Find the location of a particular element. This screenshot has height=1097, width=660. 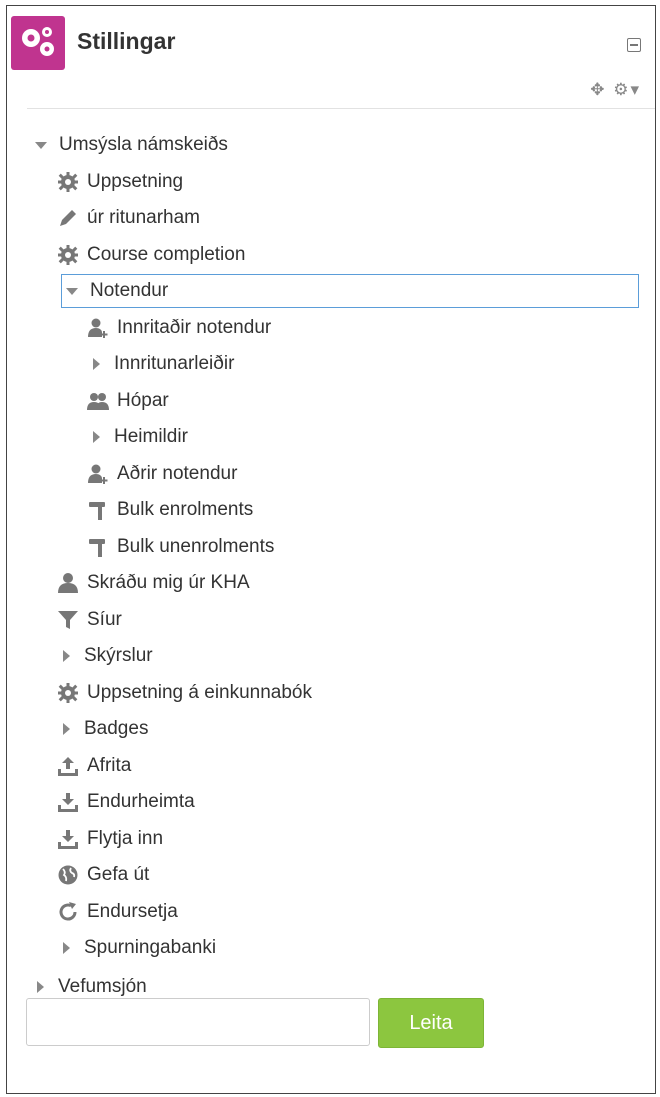

tree-item-spurningabanki: Spurningabanki is located at coordinates (136, 948).